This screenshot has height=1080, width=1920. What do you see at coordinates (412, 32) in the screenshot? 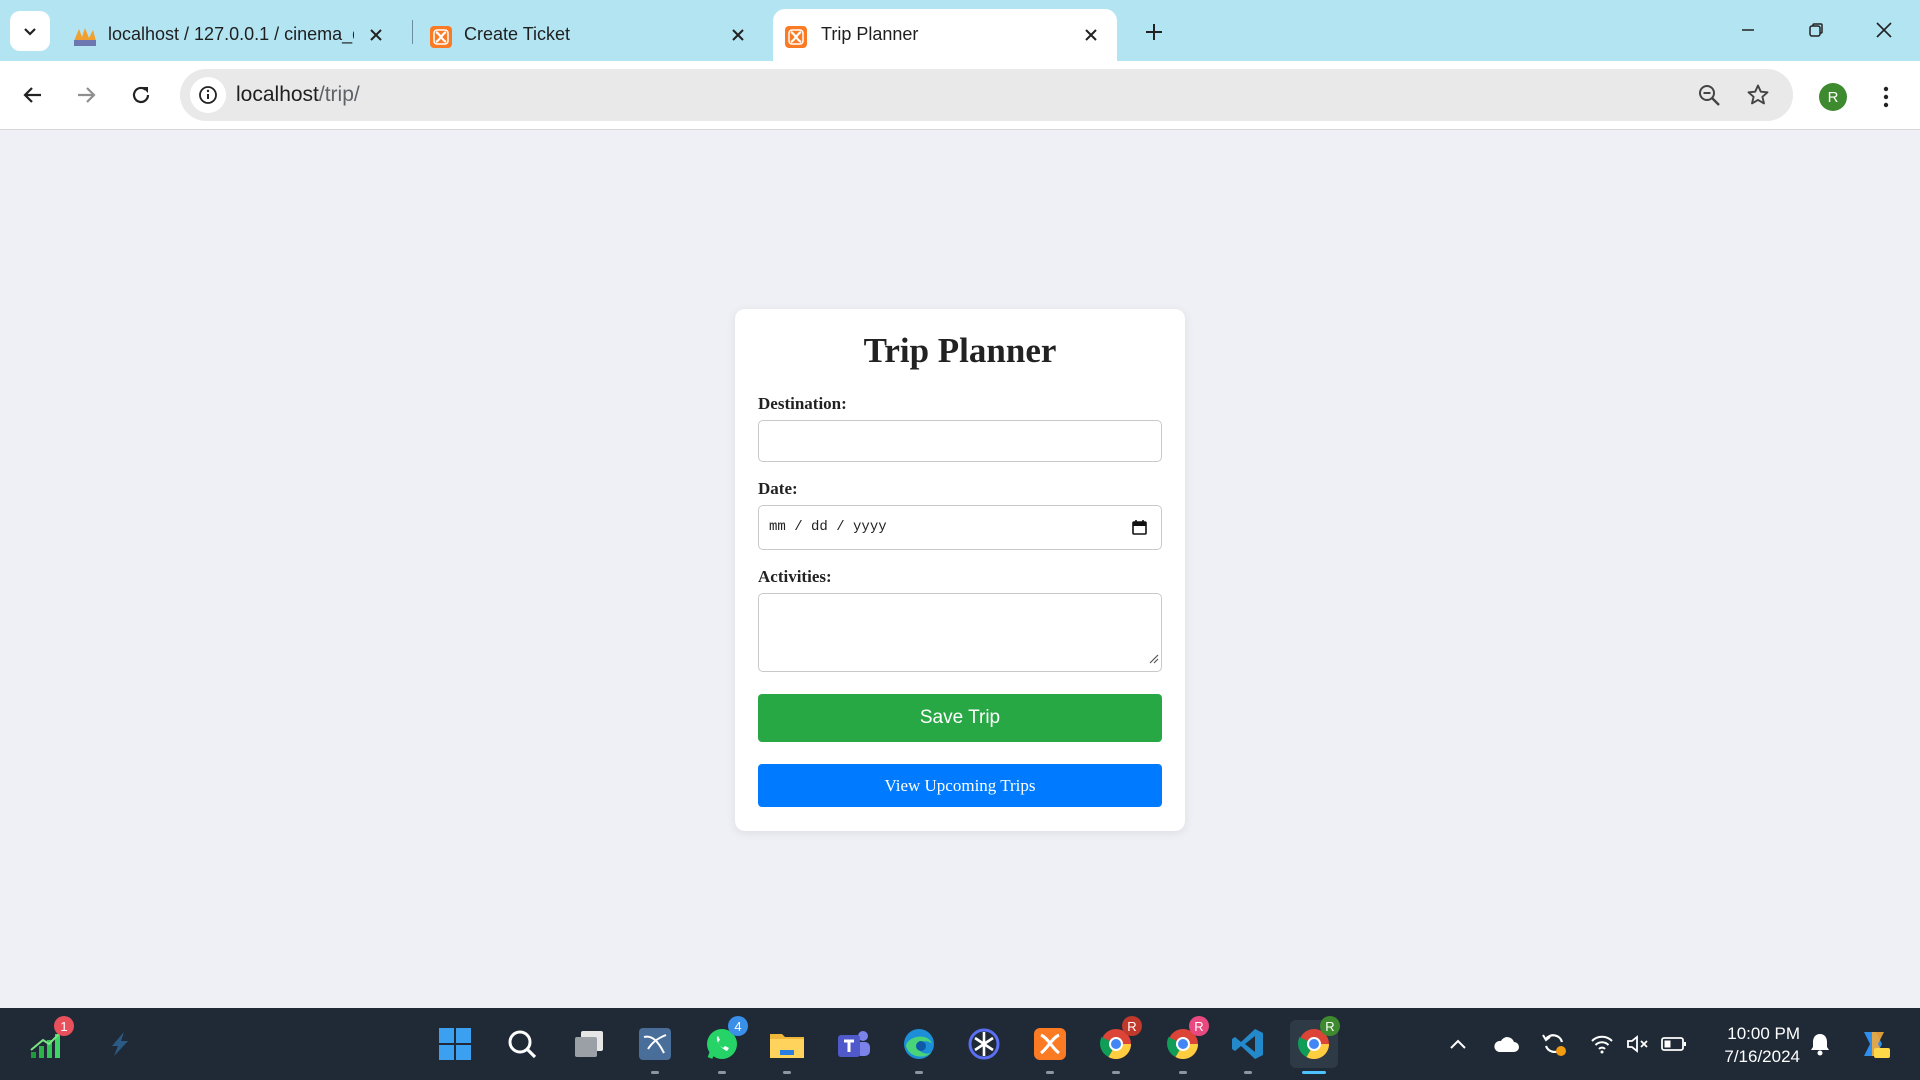
I see `tab-separator` at bounding box center [412, 32].